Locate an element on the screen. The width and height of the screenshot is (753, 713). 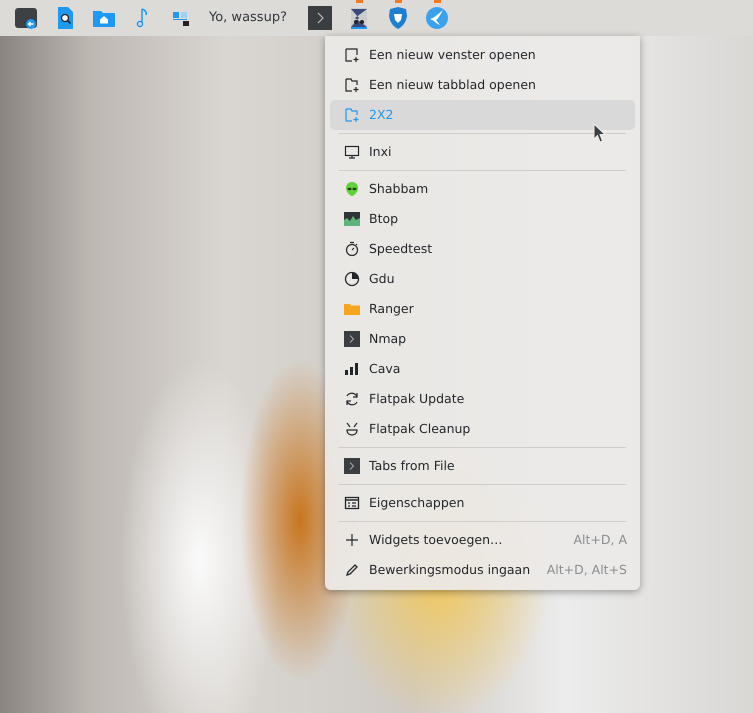
menu-item: Cava is located at coordinates (482, 369).